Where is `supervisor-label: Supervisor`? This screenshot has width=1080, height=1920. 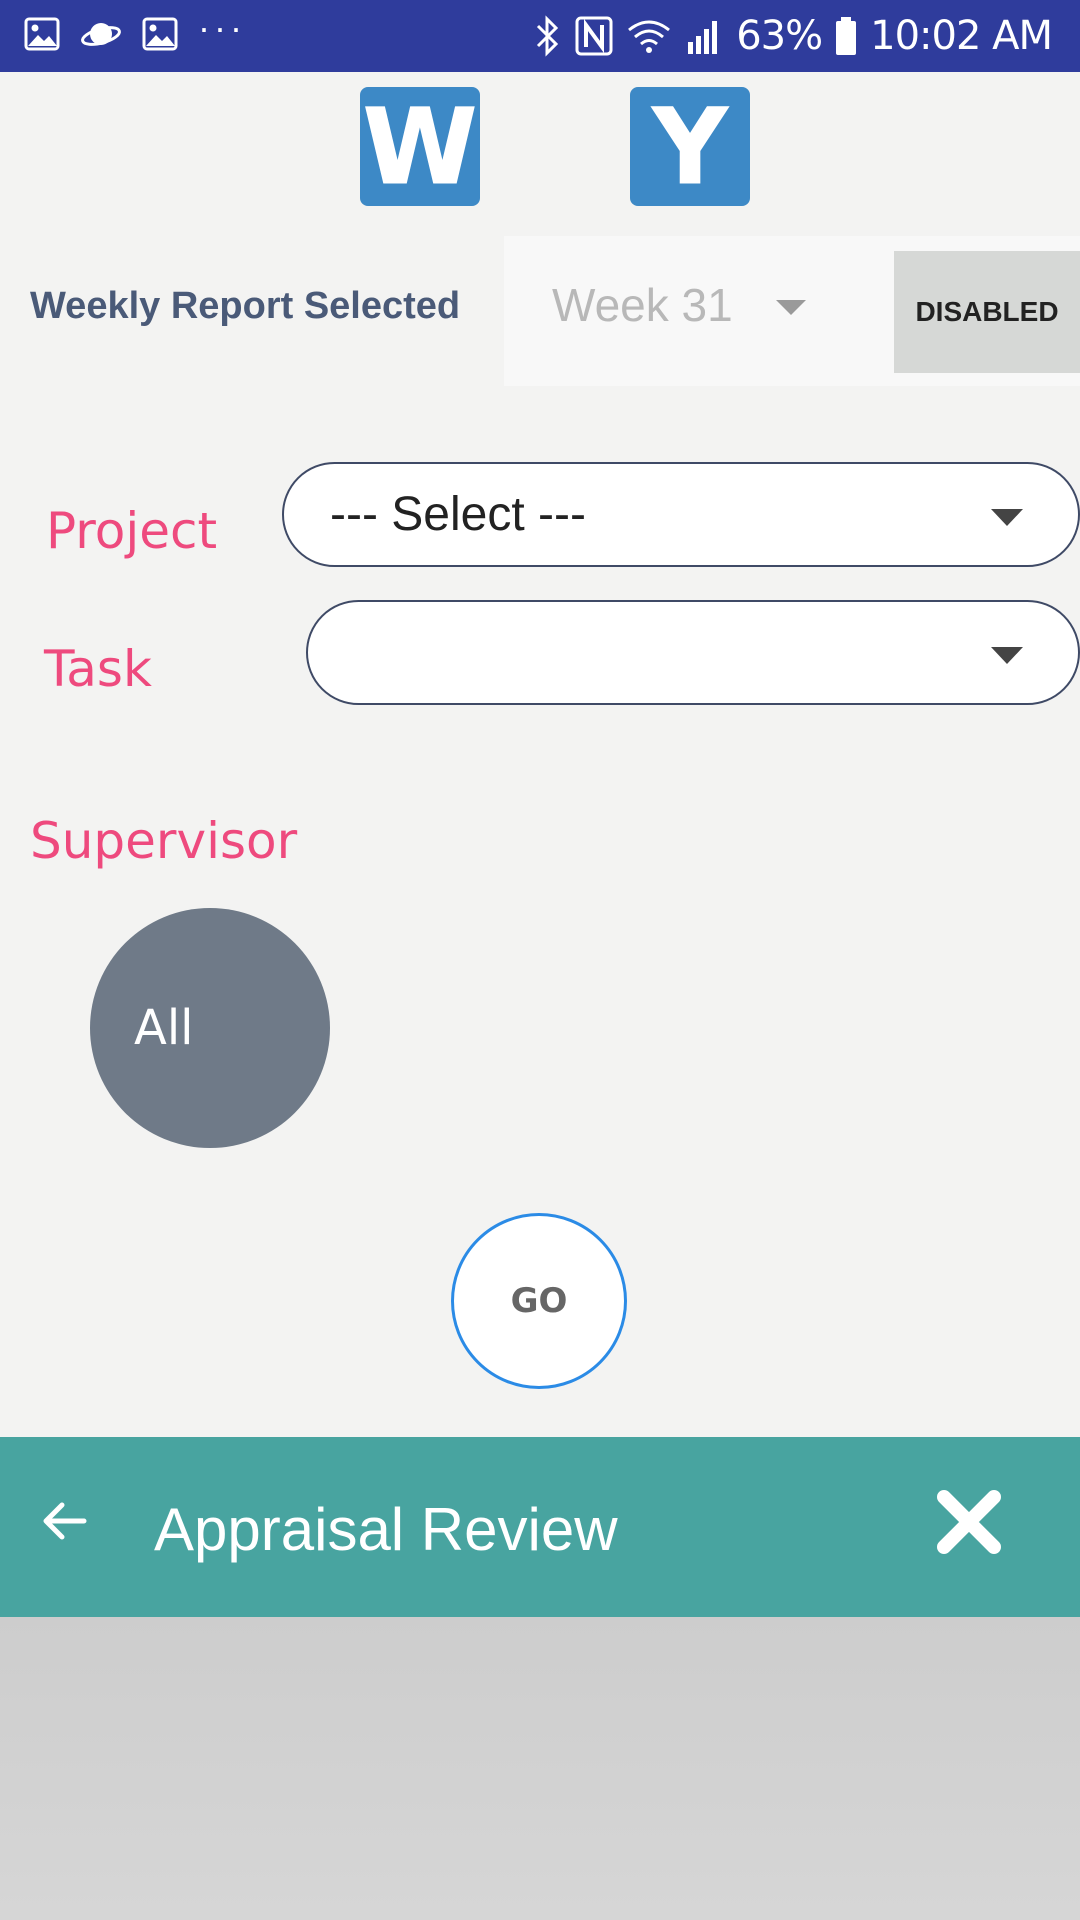
supervisor-label: Supervisor is located at coordinates (164, 841).